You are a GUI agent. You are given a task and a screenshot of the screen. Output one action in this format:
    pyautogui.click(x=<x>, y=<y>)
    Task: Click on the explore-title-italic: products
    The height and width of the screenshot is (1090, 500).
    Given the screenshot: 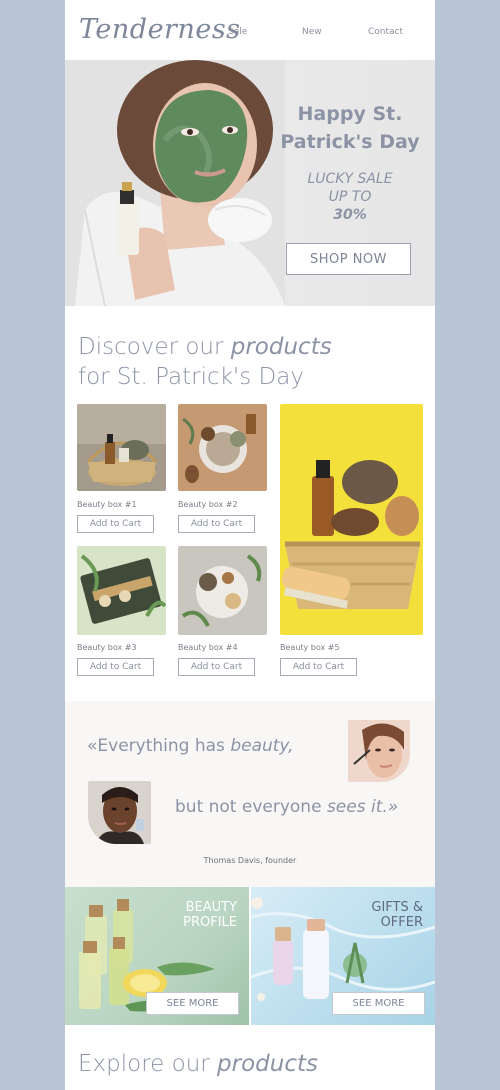 What is the action you would take?
    pyautogui.click(x=267, y=1064)
    